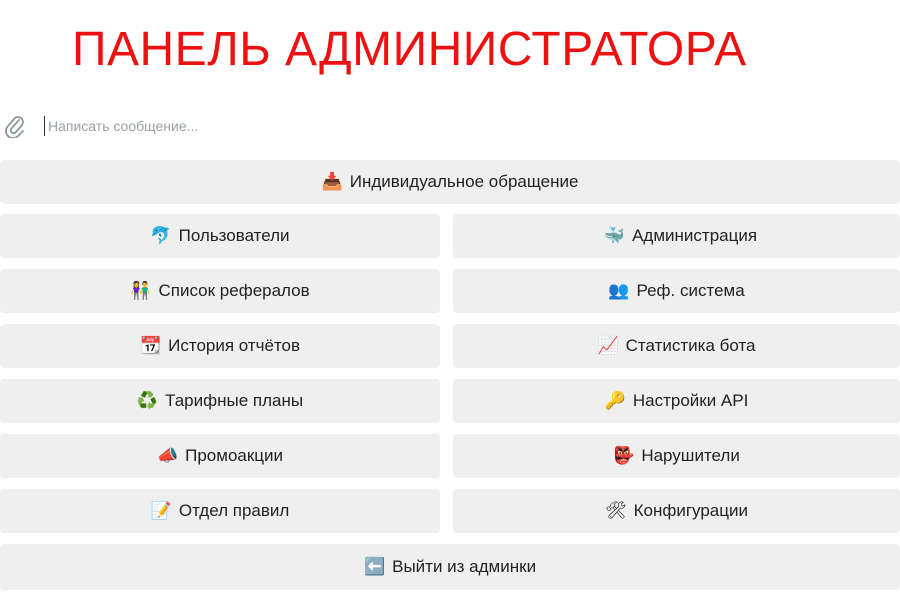 The width and height of the screenshot is (900, 600). I want to click on promotions-label: Промоакции, so click(234, 455).